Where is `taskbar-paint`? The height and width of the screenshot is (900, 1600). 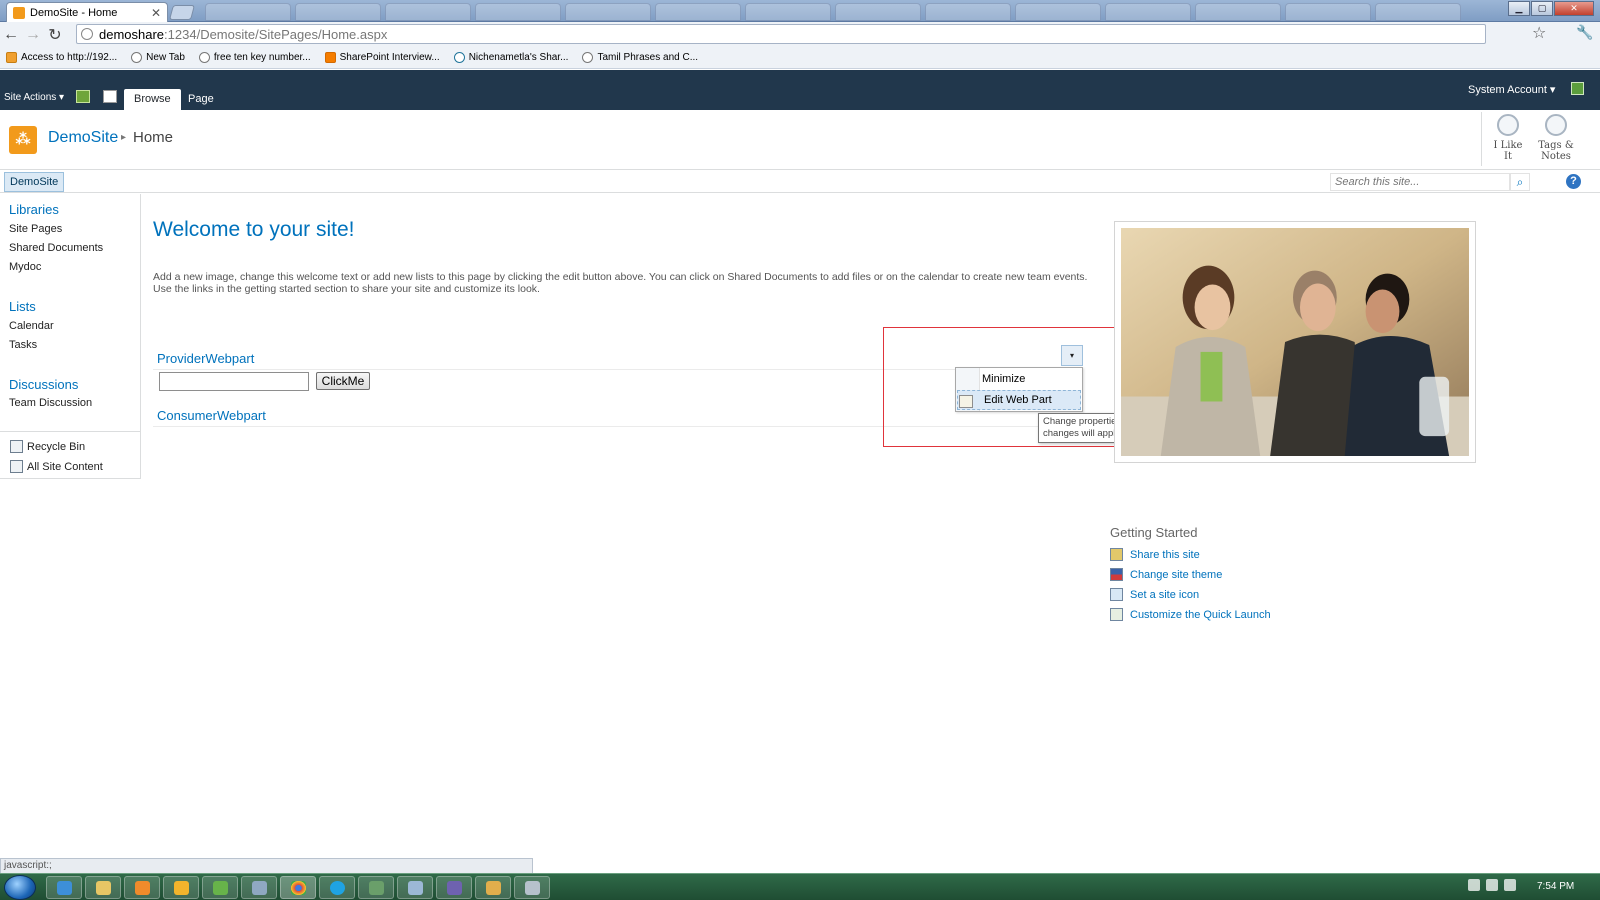 taskbar-paint is located at coordinates (493, 887).